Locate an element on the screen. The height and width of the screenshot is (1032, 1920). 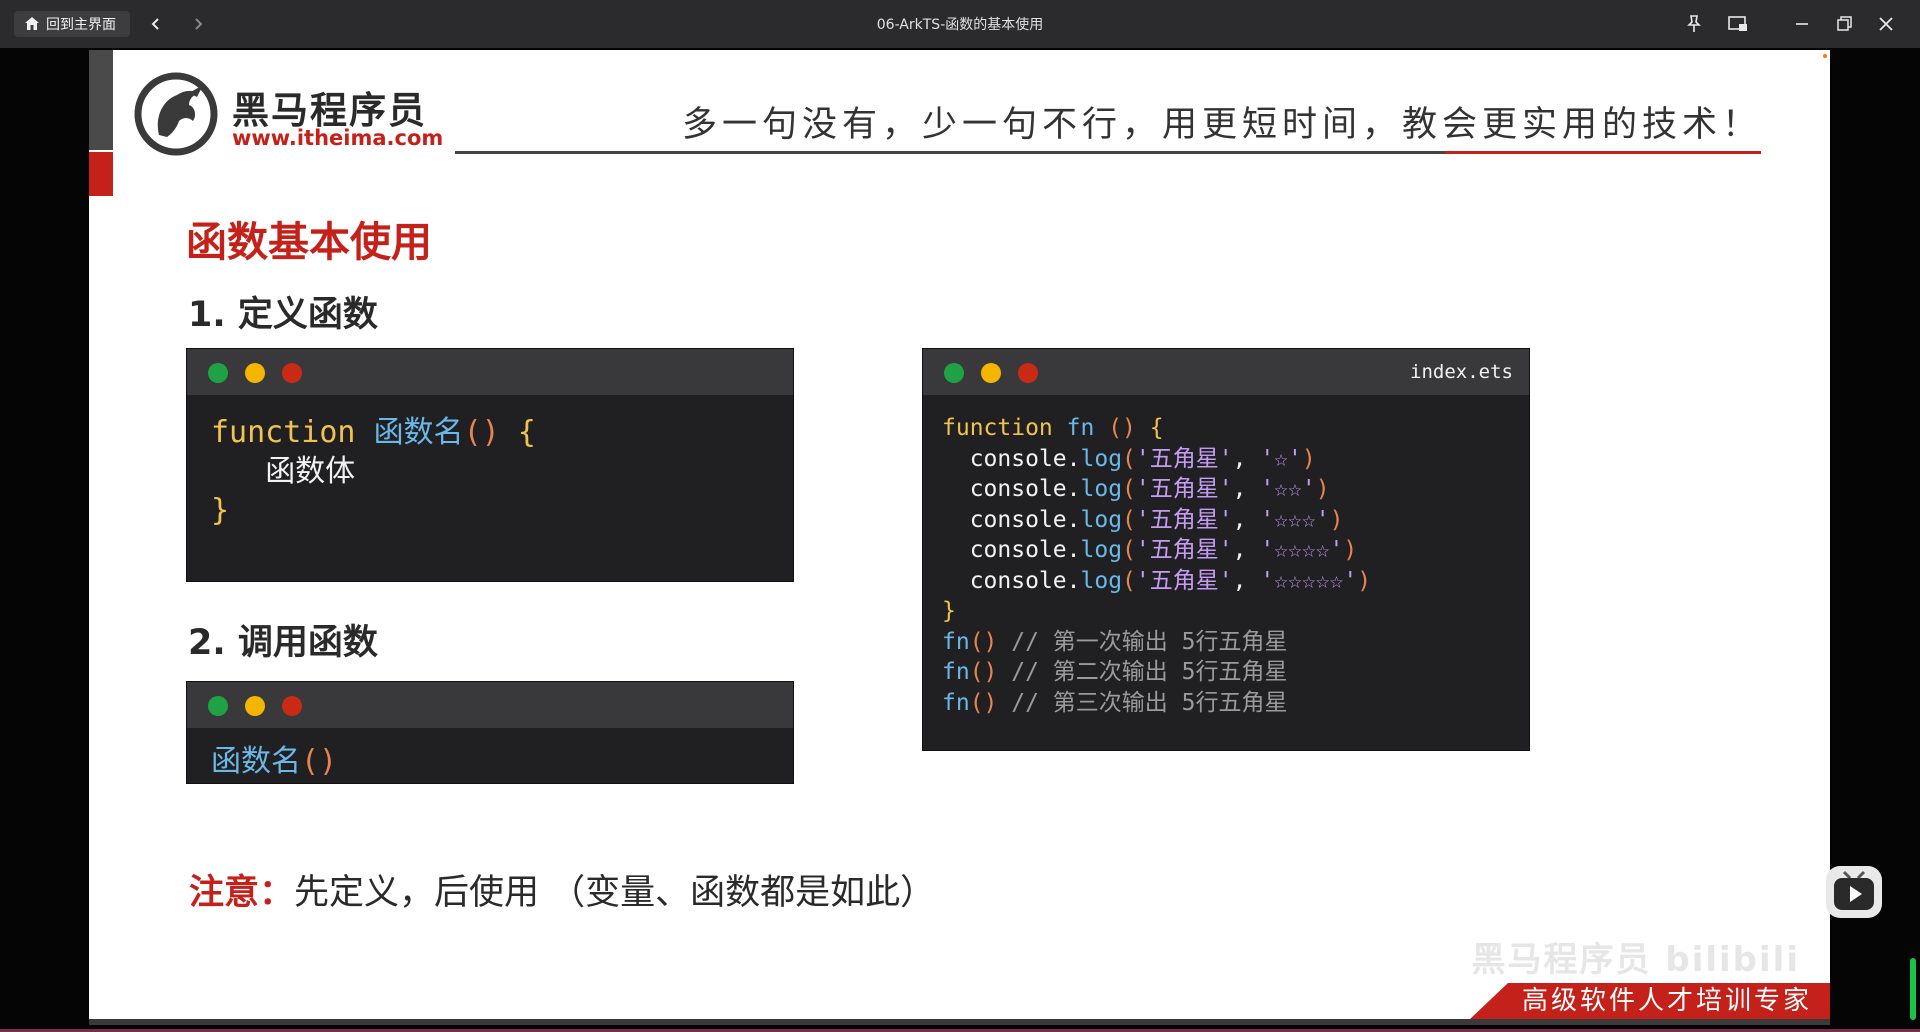
header-divider-accent is located at coordinates (1603, 152).